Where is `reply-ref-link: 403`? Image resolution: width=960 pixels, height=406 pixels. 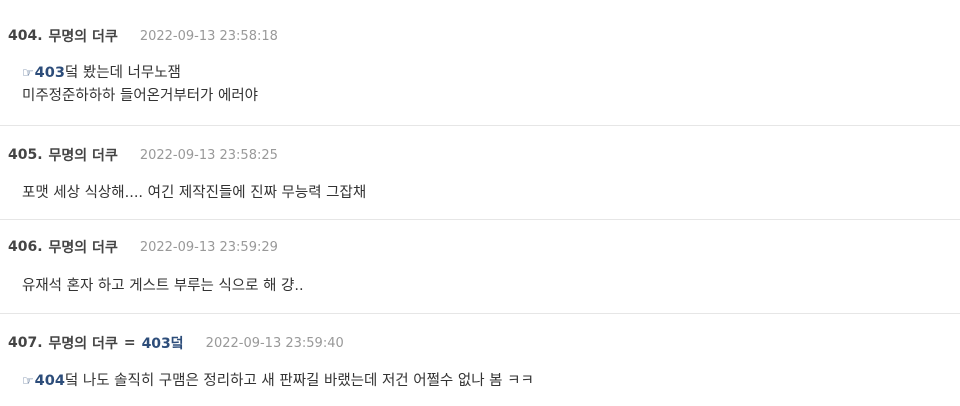
reply-ref-link: 403 is located at coordinates (50, 73).